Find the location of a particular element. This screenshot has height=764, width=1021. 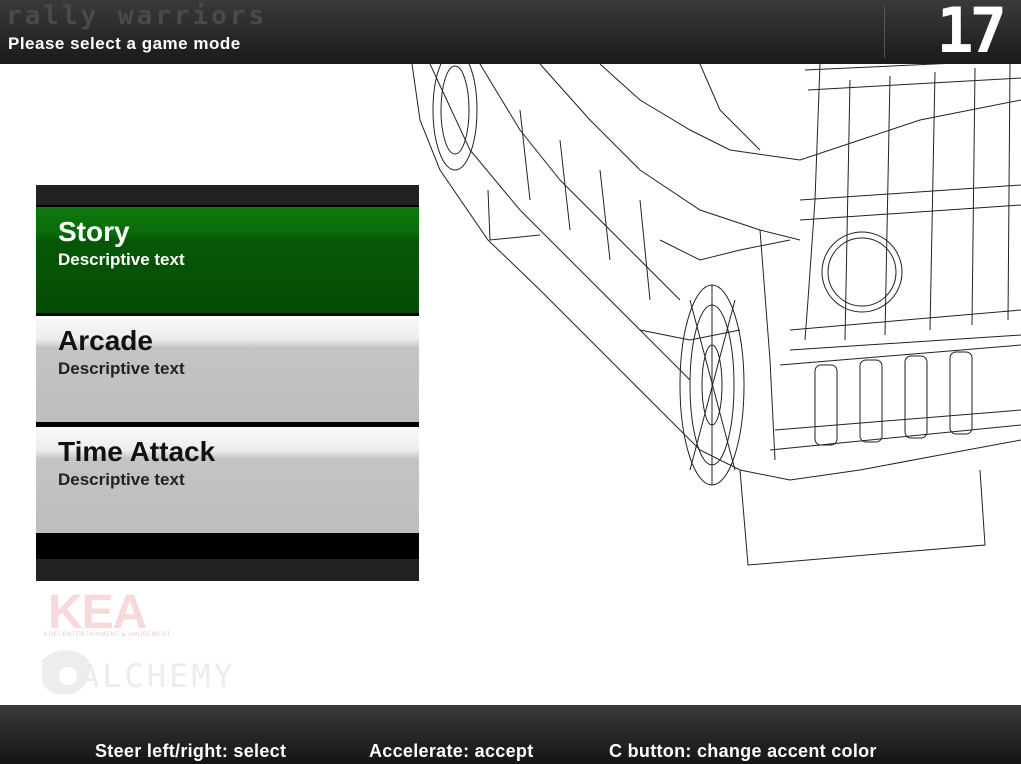

menu-item-time-attack: Time Attack Descriptive text is located at coordinates (227, 480).